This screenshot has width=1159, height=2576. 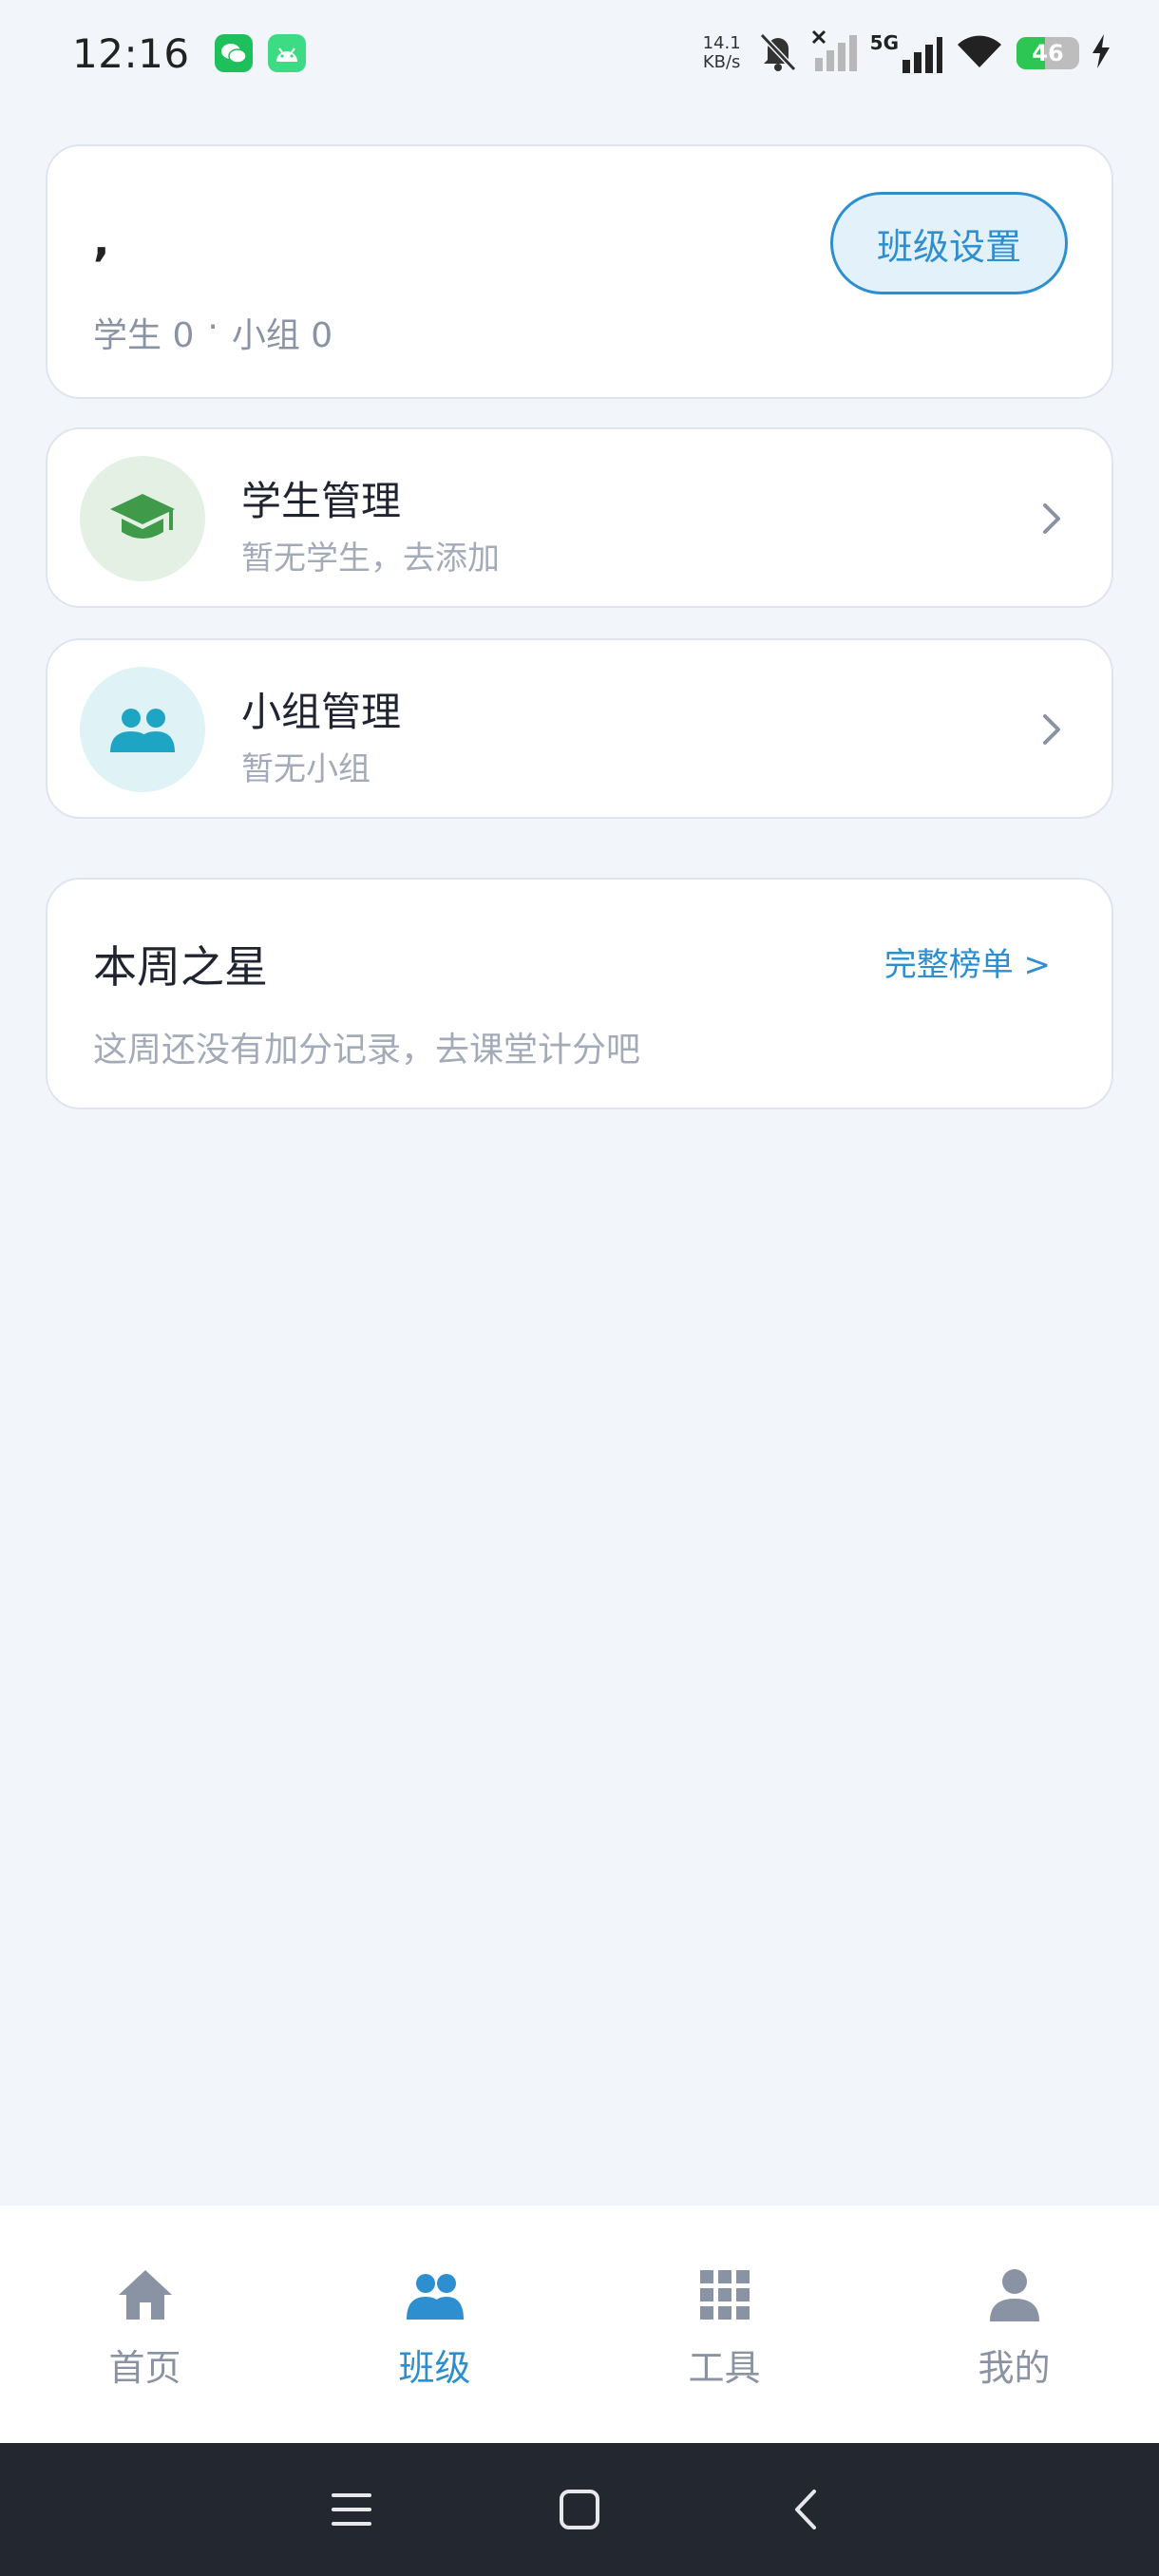 What do you see at coordinates (979, 53) in the screenshot?
I see `wifi-icon` at bounding box center [979, 53].